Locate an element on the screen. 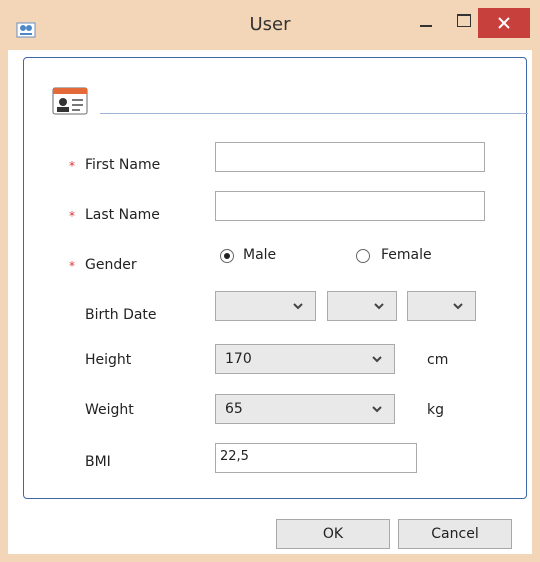  bmi-field: 22,5 is located at coordinates (316, 458).